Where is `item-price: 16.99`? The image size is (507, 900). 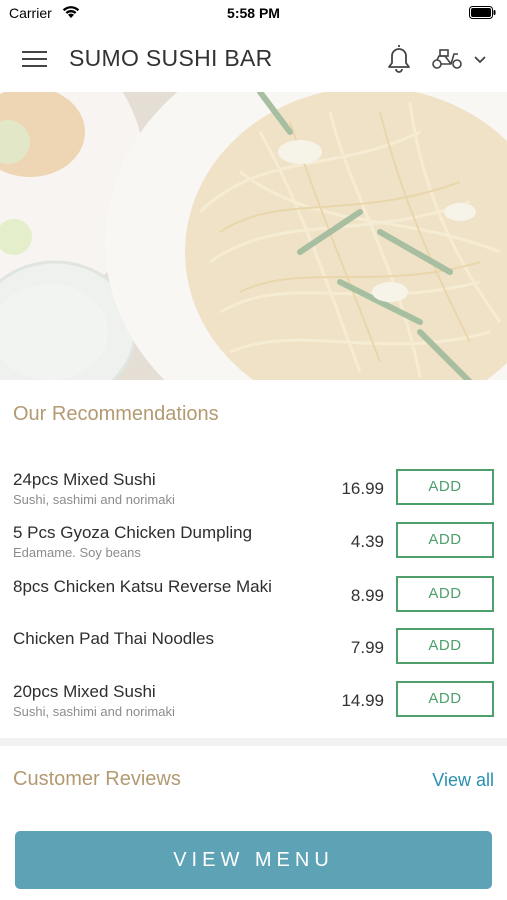 item-price: 16.99 is located at coordinates (362, 488).